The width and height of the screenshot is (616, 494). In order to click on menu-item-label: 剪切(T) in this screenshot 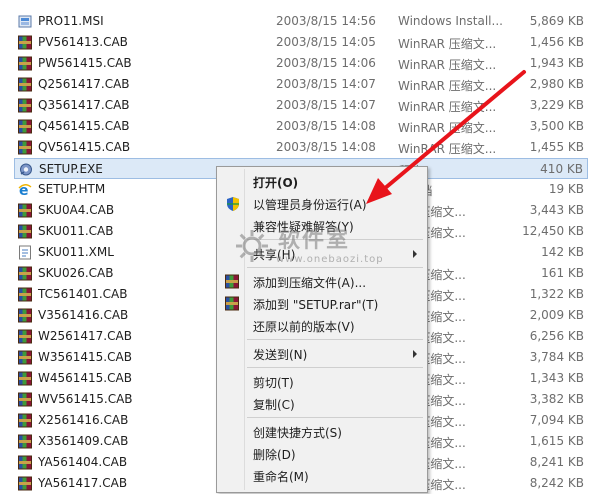, I will do `click(273, 383)`.